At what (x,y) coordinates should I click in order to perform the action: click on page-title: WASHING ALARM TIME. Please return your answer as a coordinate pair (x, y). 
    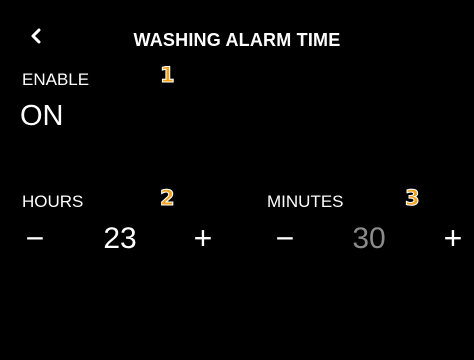
    Looking at the image, I should click on (237, 40).